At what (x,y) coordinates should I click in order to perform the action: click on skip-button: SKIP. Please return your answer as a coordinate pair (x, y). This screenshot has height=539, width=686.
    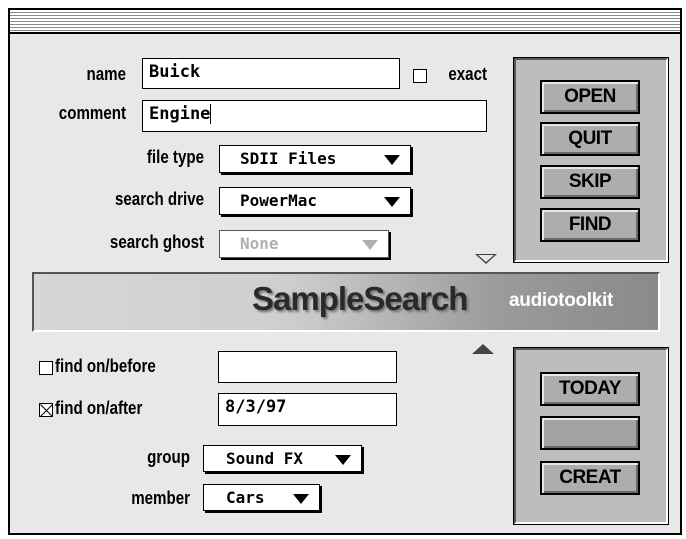
    Looking at the image, I should click on (590, 182).